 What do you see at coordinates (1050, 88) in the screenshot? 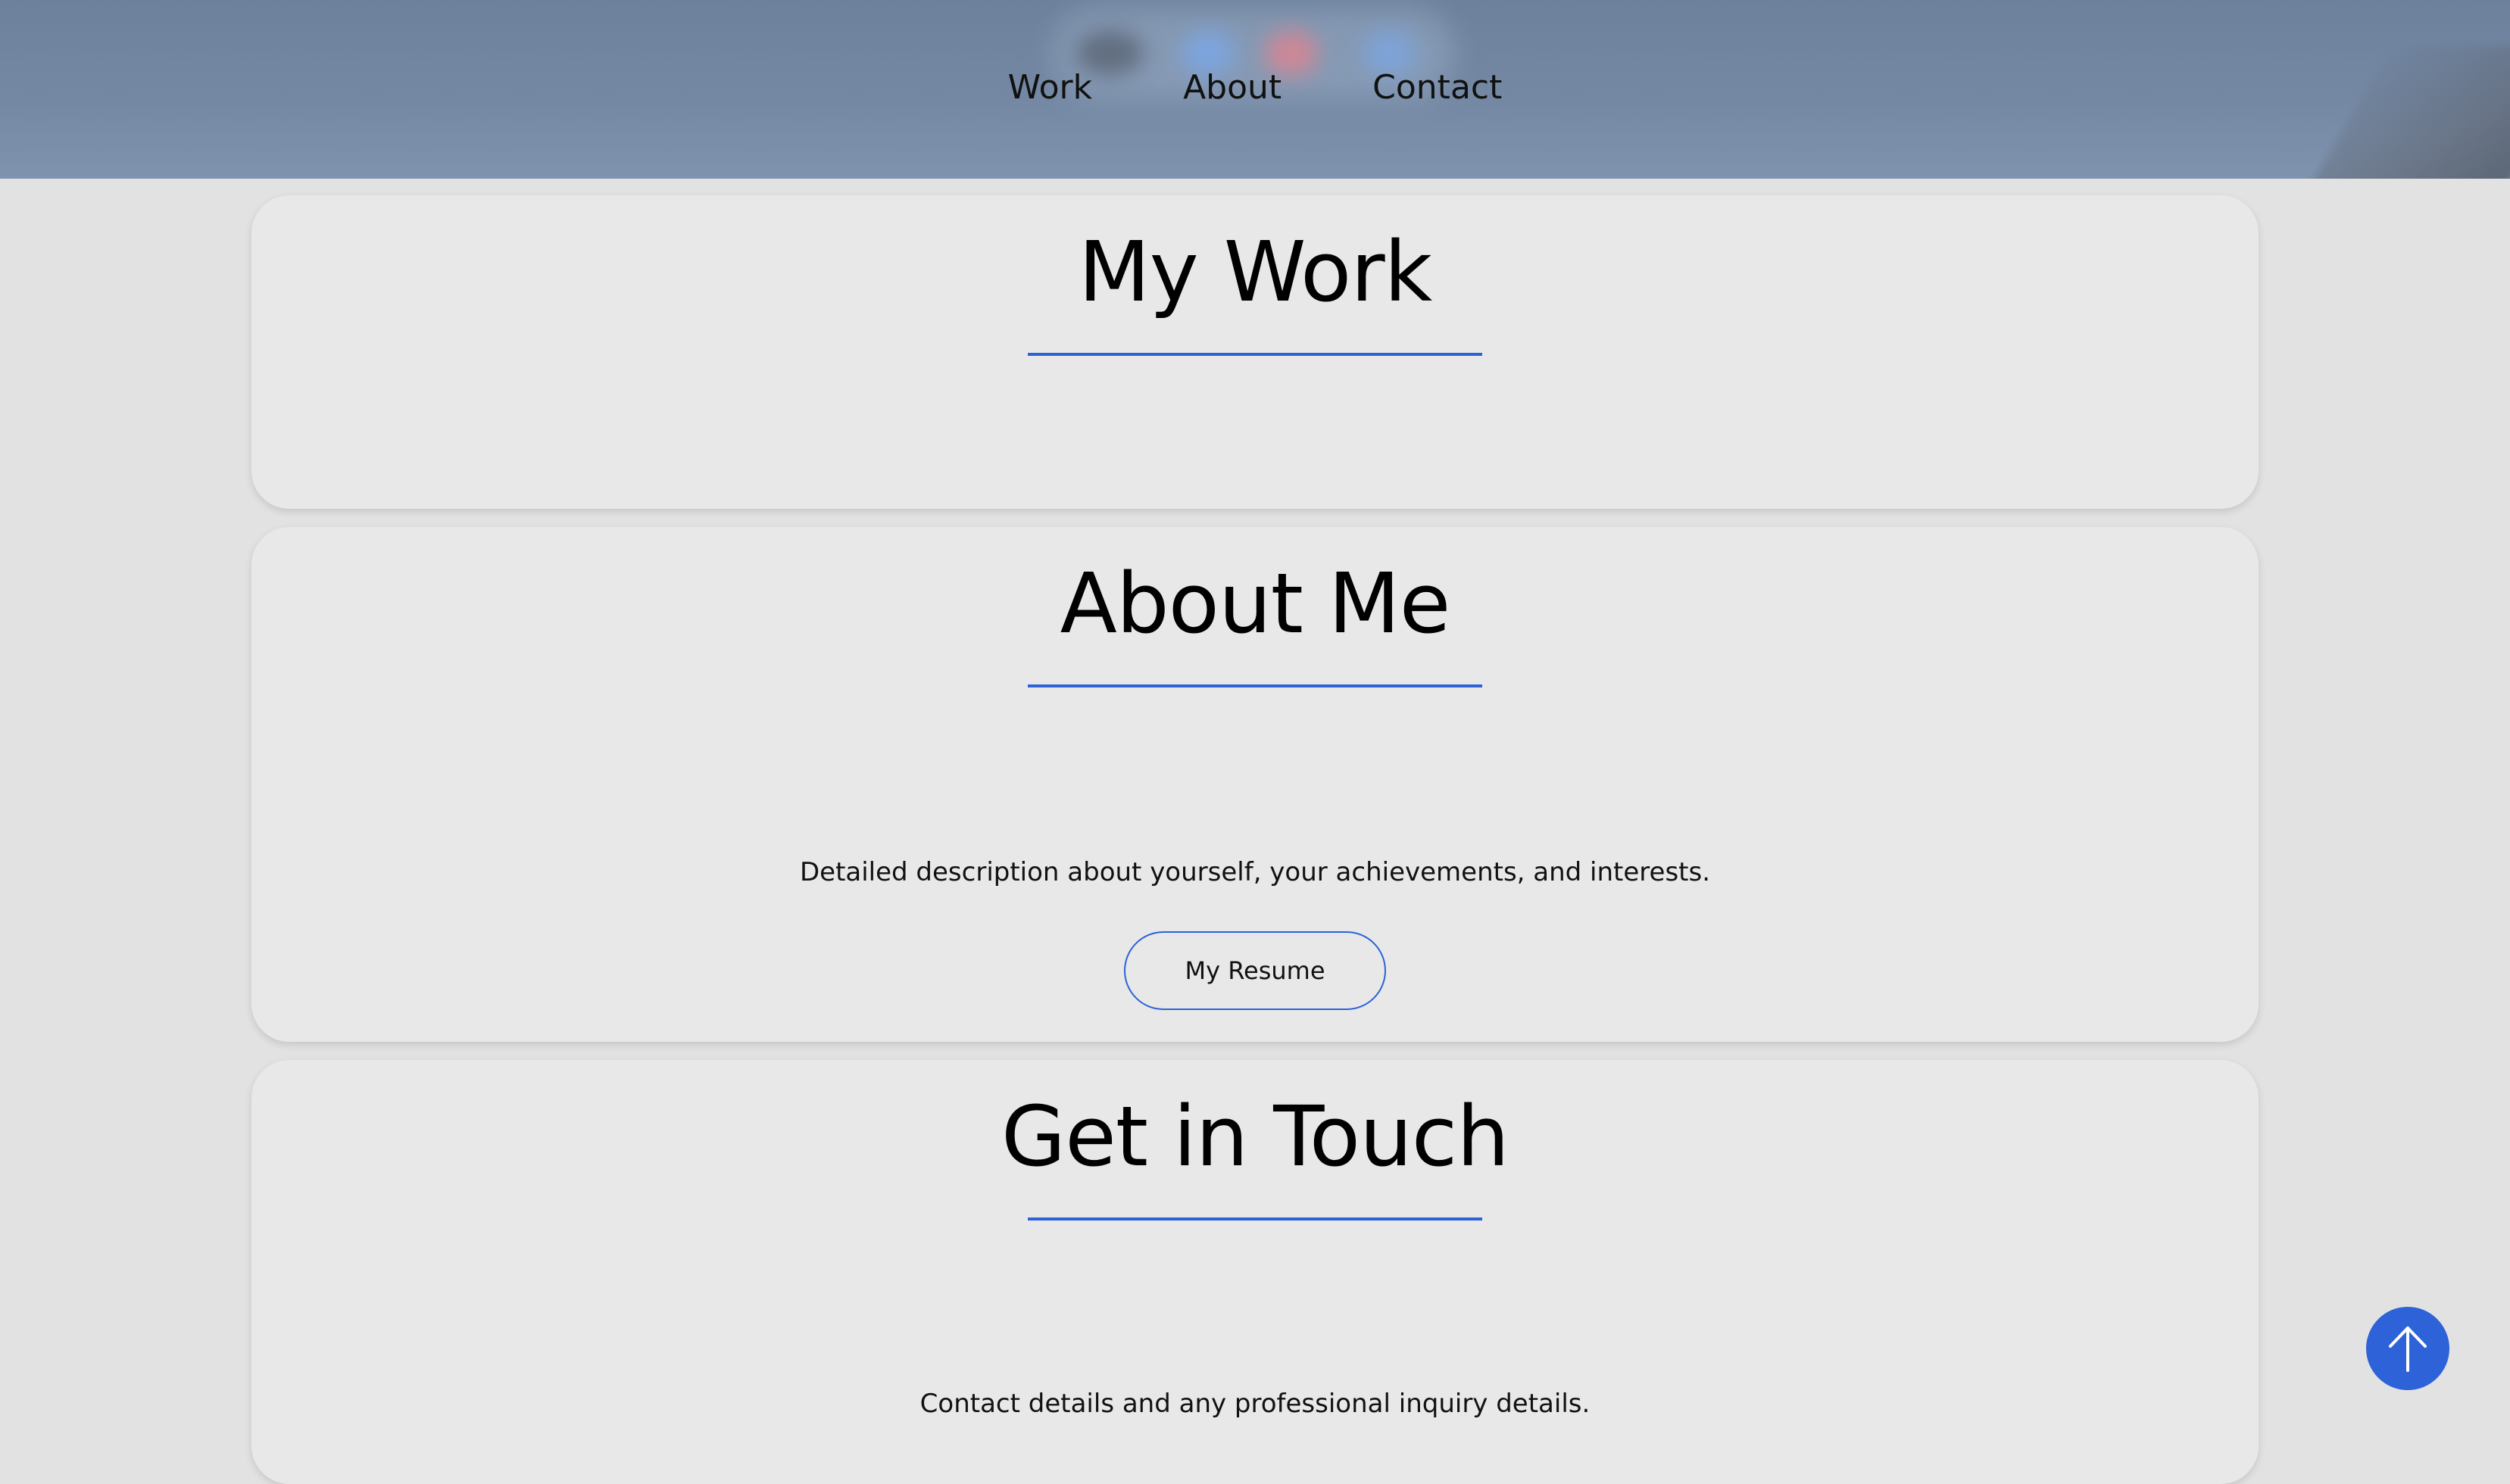
I see `nav-link-work: Work` at bounding box center [1050, 88].